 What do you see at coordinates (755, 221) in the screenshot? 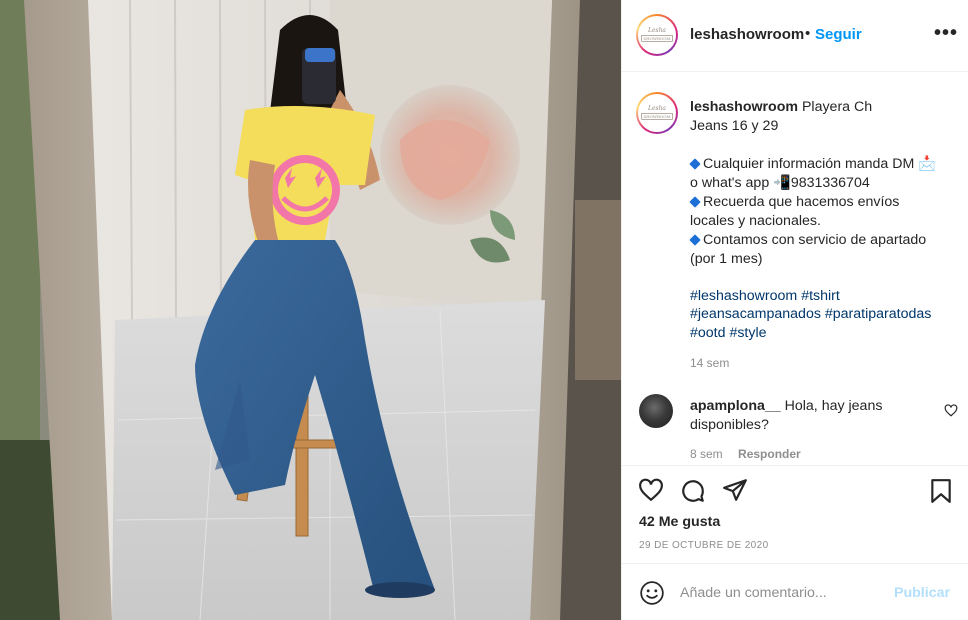
I see `caption-info-4: locales y nacionales.` at bounding box center [755, 221].